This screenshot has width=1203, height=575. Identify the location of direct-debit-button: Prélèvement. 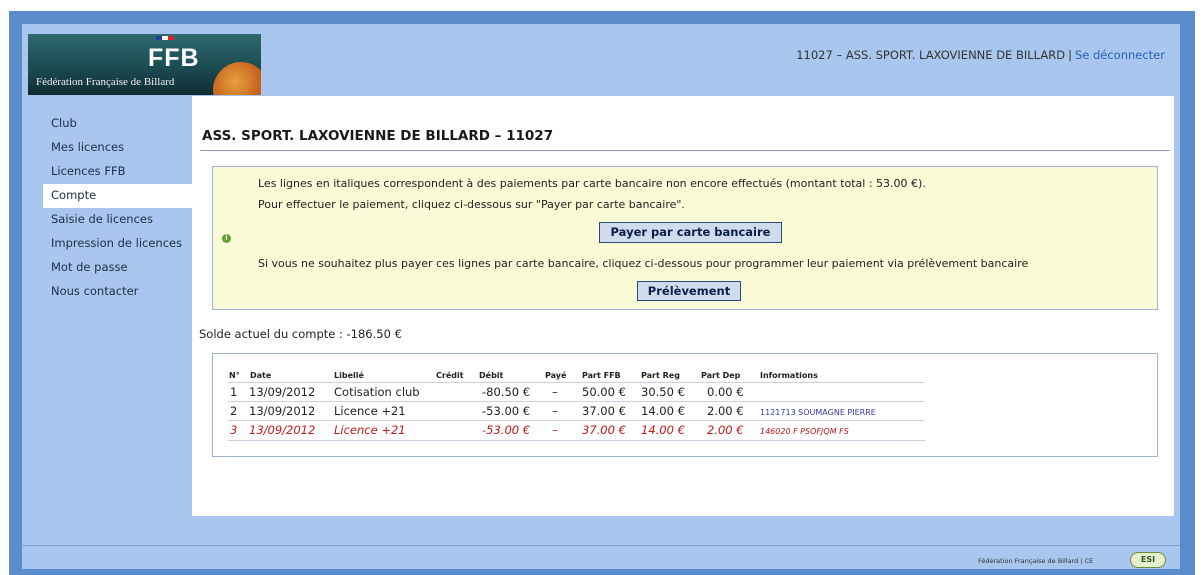
(689, 291).